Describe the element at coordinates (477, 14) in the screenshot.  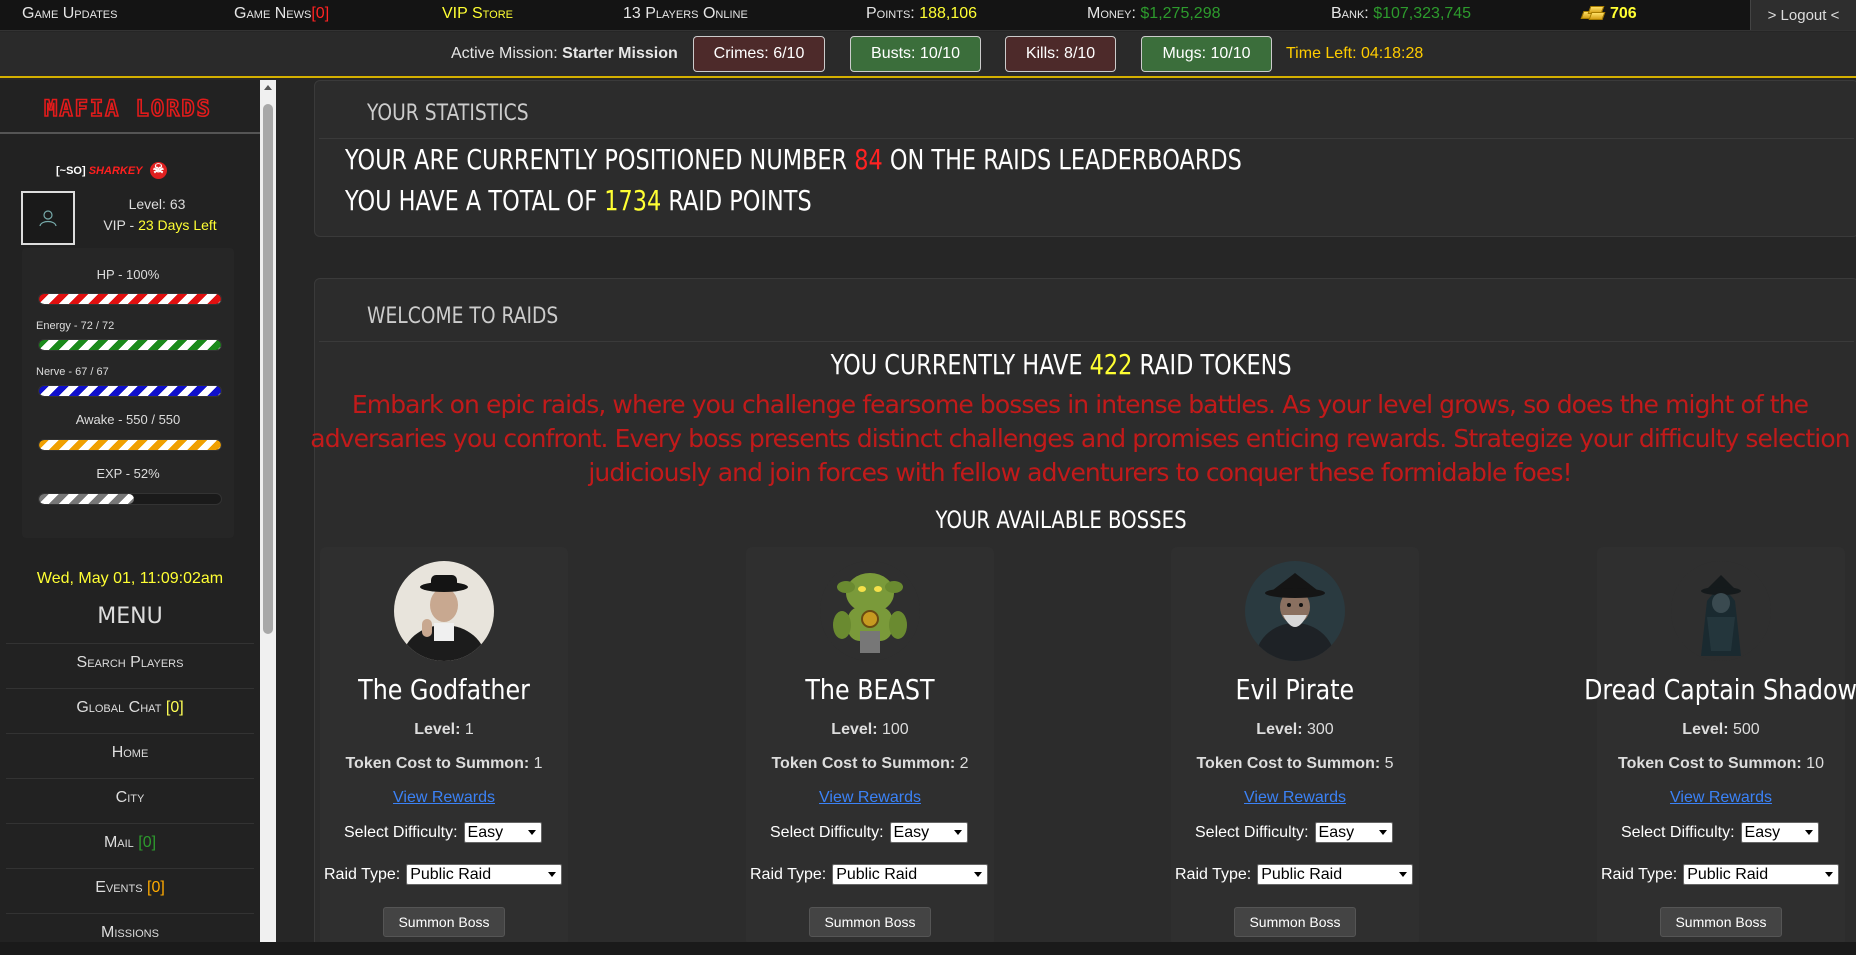
I see `vip-store-link: VIP Store` at that location.